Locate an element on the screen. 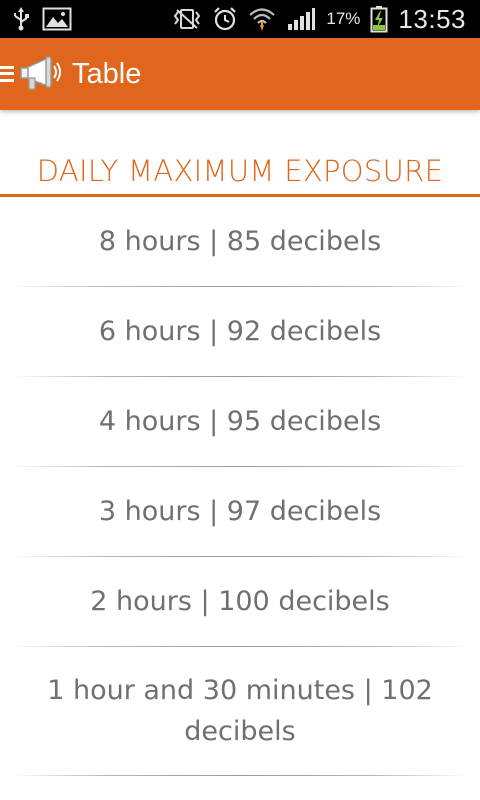 This screenshot has width=480, height=800. image-icon is located at coordinates (57, 19).